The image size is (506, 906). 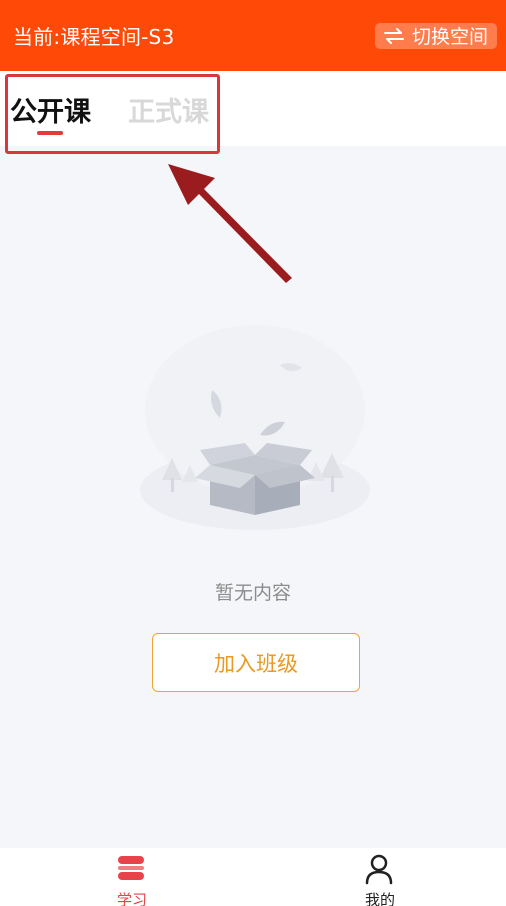 I want to click on empty-state-message: 暂无内容, so click(x=252, y=593).